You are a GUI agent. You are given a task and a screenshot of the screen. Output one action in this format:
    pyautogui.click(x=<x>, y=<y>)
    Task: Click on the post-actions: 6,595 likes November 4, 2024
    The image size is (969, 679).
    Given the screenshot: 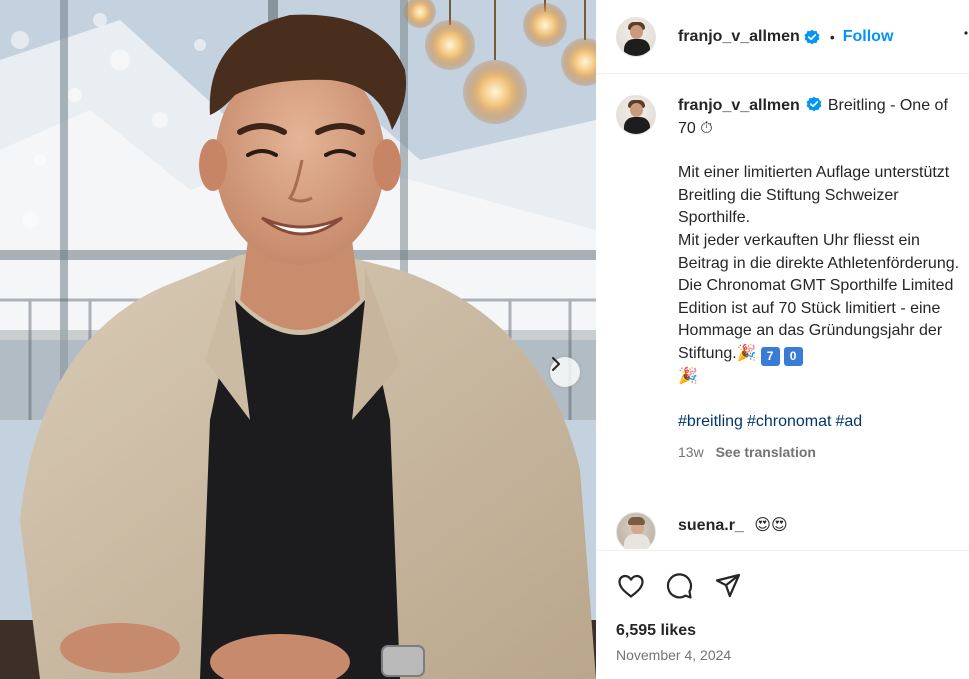 What is the action you would take?
    pyautogui.click(x=782, y=614)
    